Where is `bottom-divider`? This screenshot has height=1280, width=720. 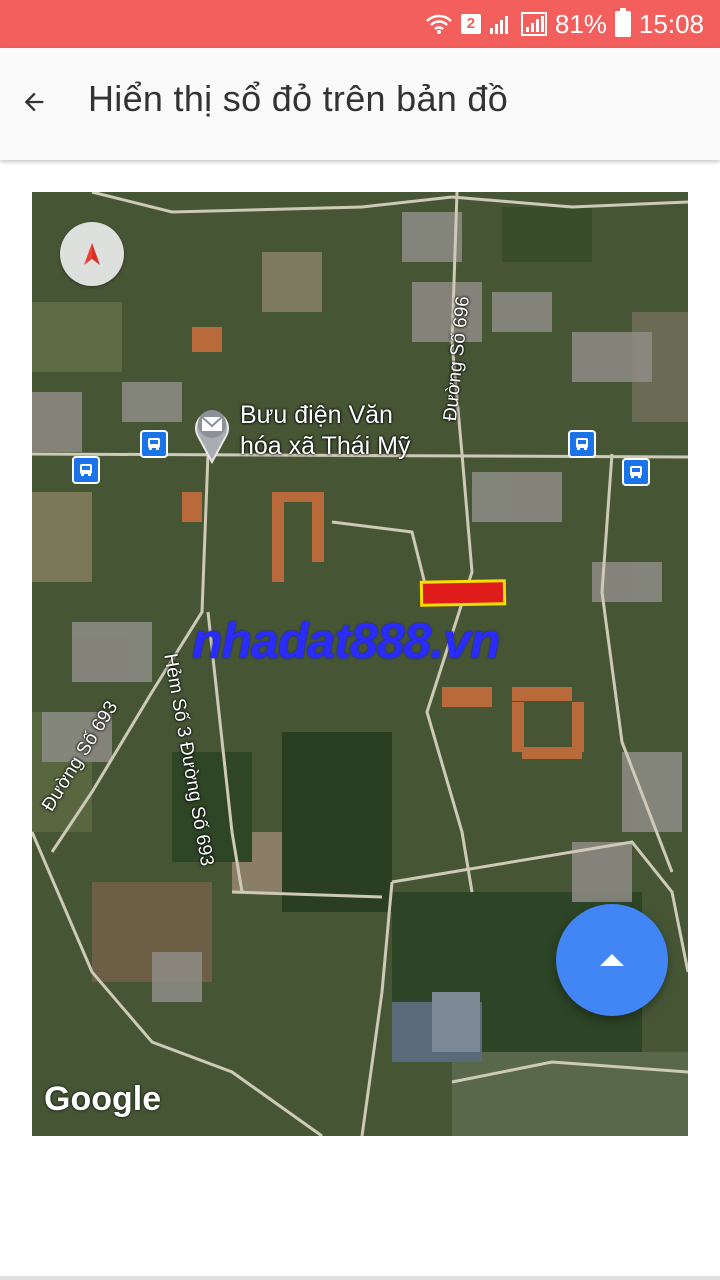 bottom-divider is located at coordinates (360, 1278).